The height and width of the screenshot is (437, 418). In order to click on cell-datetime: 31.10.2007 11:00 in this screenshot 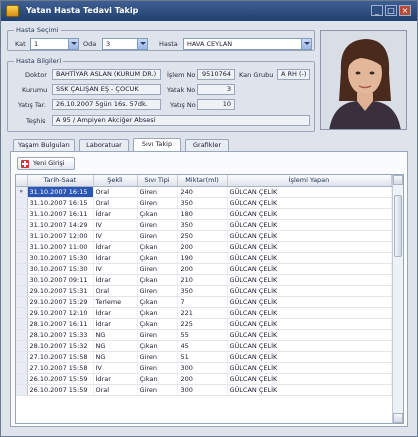, I will do `click(60, 247)`.